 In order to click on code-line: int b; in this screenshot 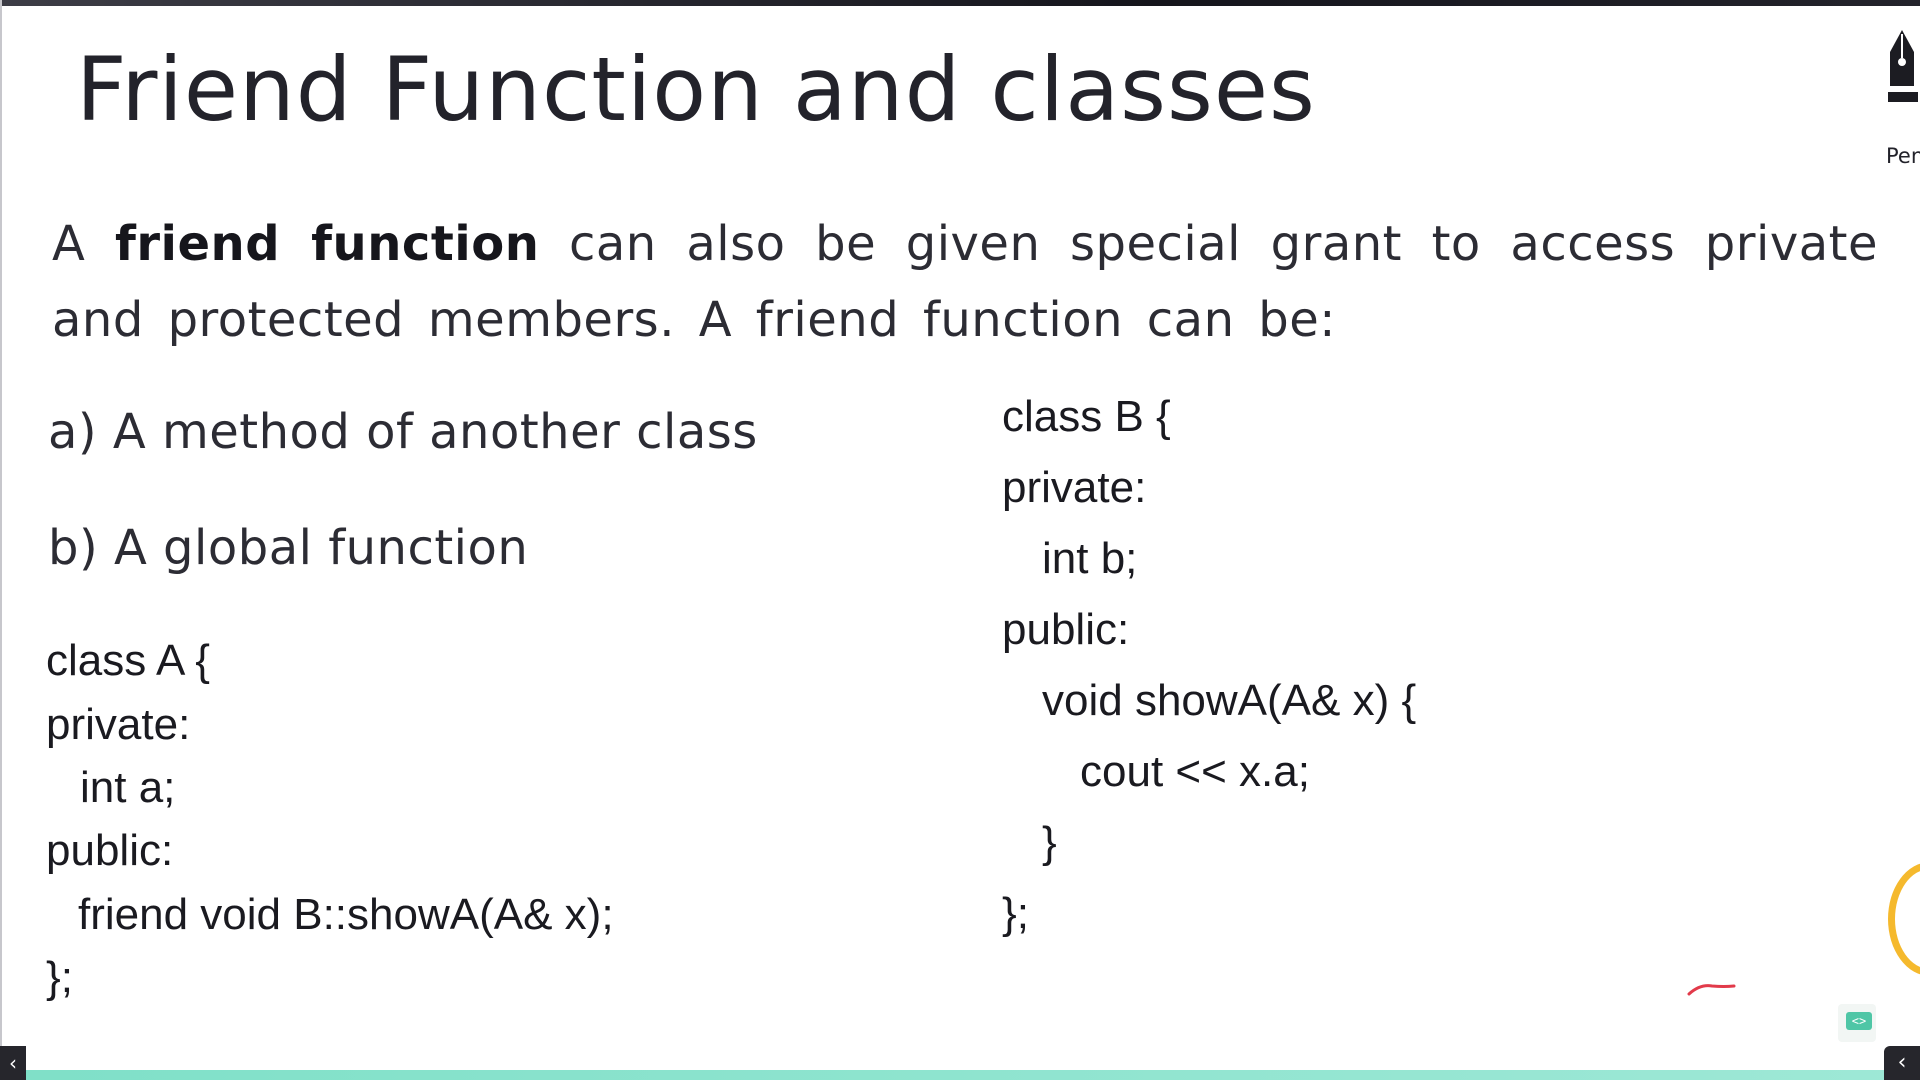, I will do `click(1090, 558)`.